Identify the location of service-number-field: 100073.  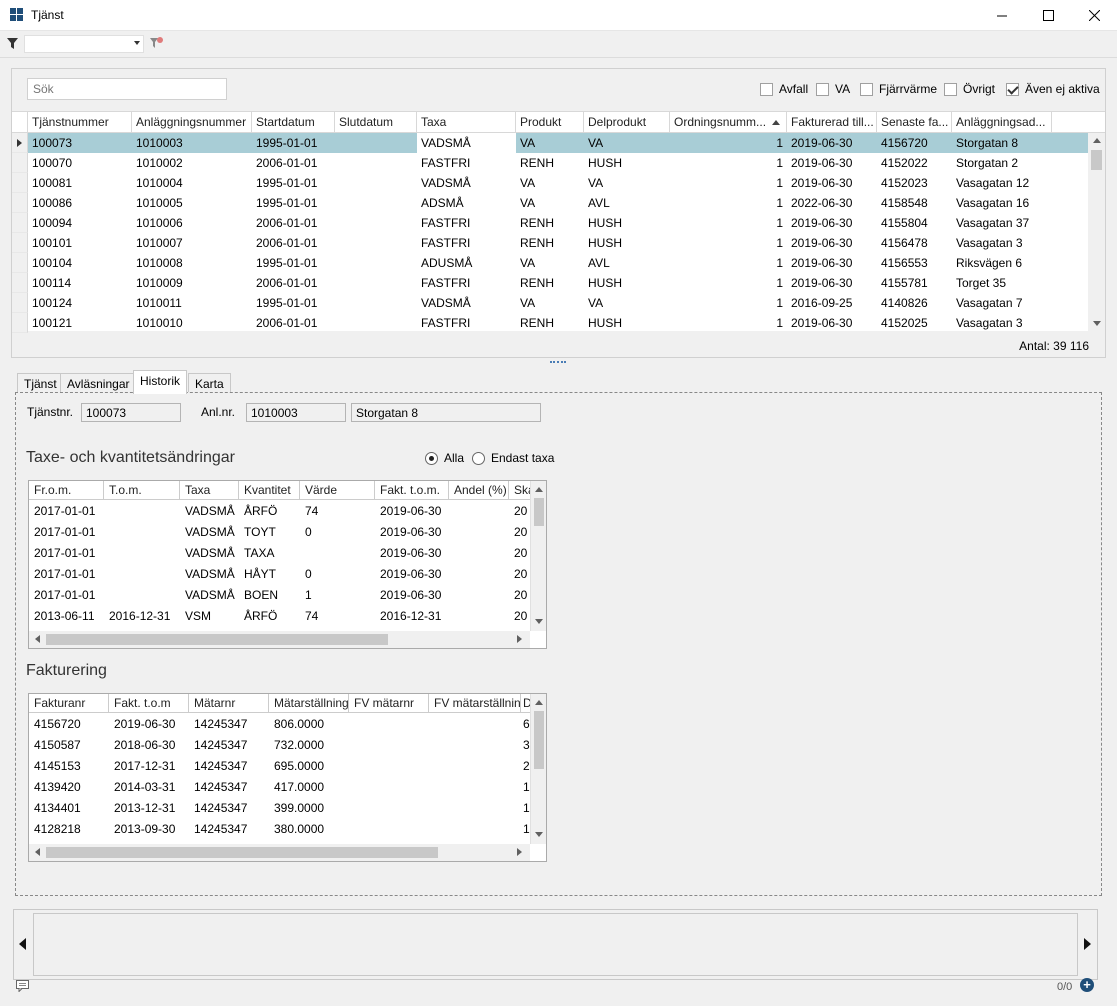
(131, 412).